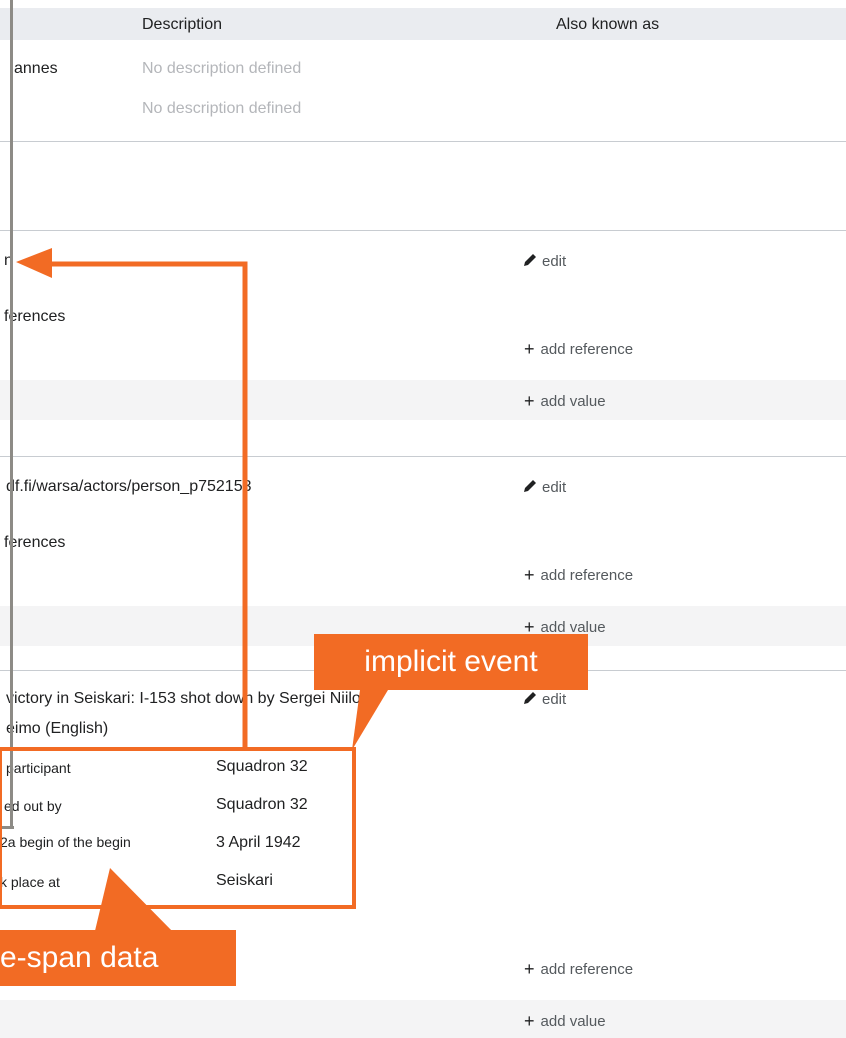 The height and width of the screenshot is (1038, 846). I want to click on implicit-event-callout: implicit event, so click(451, 662).